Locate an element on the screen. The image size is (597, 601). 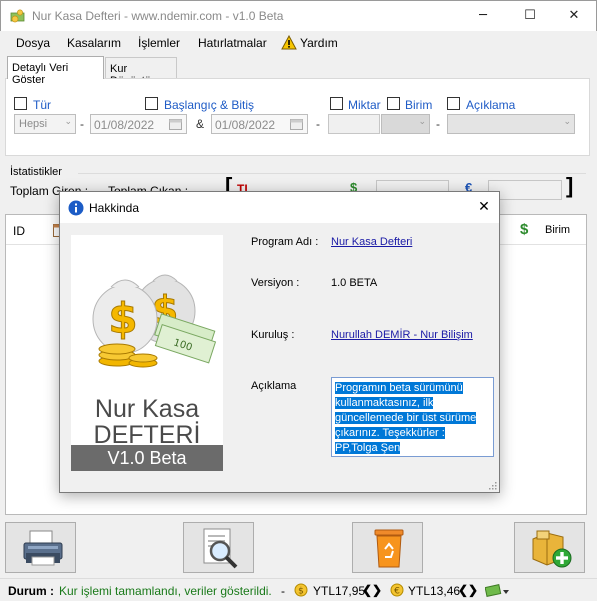
kurulus-link: Nurullah DEMİR - Nur Bilişim is located at coordinates (402, 335).